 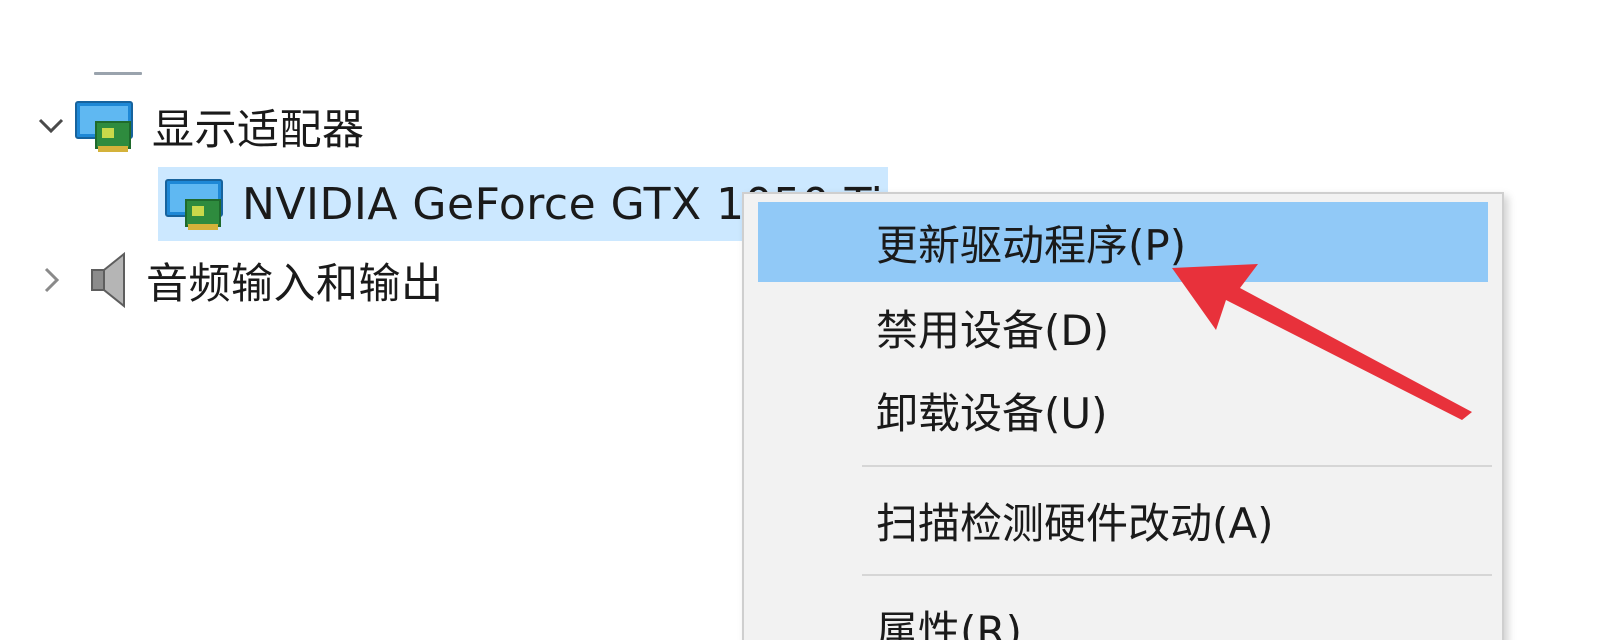 I want to click on tree-item-display-adapters: 显示适配器, so click(x=278, y=126).